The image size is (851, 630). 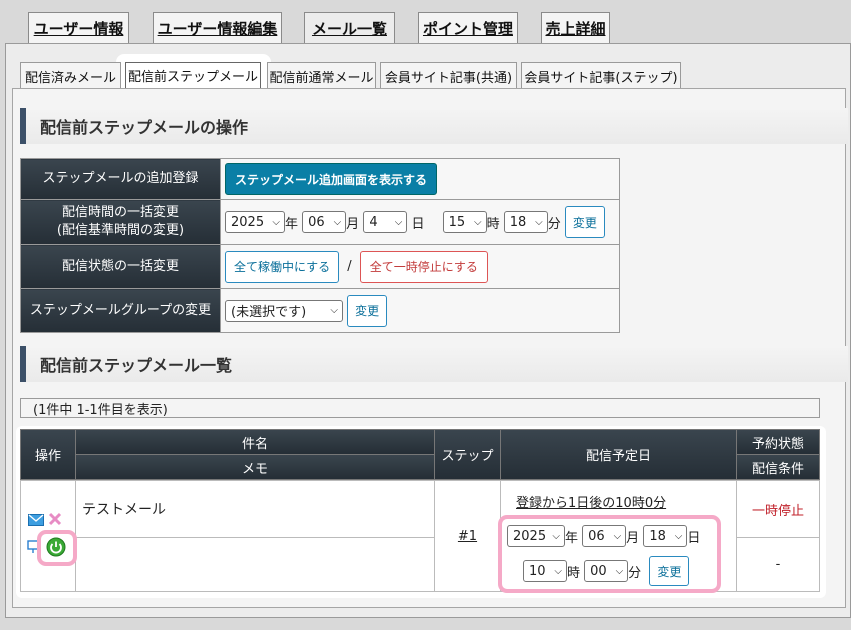 I want to click on row-year-value: 2025, so click(x=530, y=536).